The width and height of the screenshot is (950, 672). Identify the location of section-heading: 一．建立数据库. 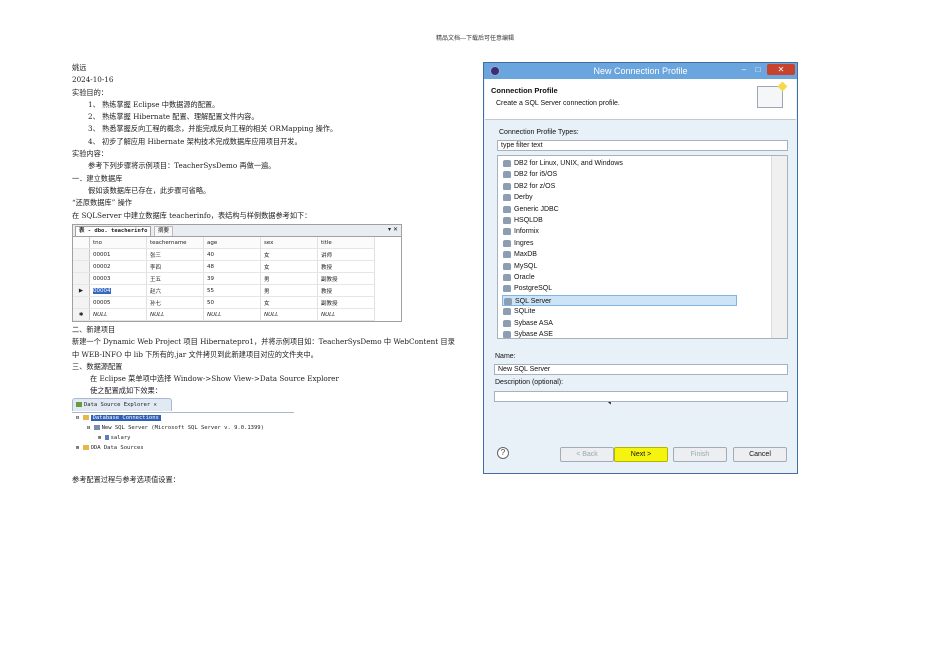
(97, 178).